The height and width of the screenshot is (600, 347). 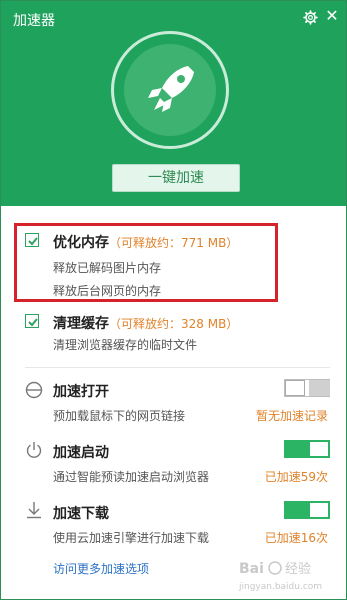 What do you see at coordinates (174, 324) in the screenshot?
I see `clear-cache-size: （可释放约：328 MB）` at bounding box center [174, 324].